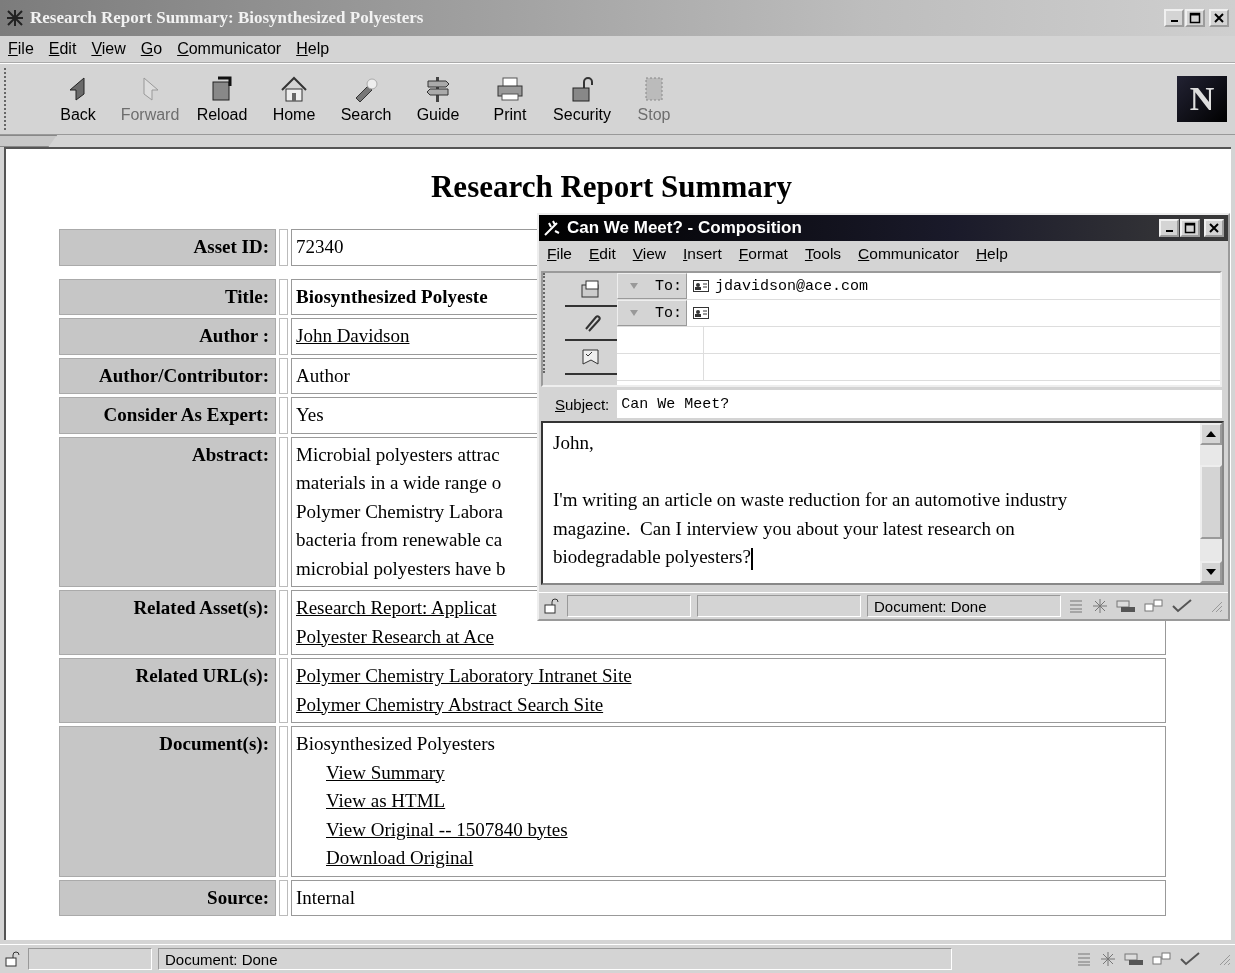 The height and width of the screenshot is (973, 1235). Describe the element at coordinates (763, 254) in the screenshot. I see `menu-item: Format` at that location.